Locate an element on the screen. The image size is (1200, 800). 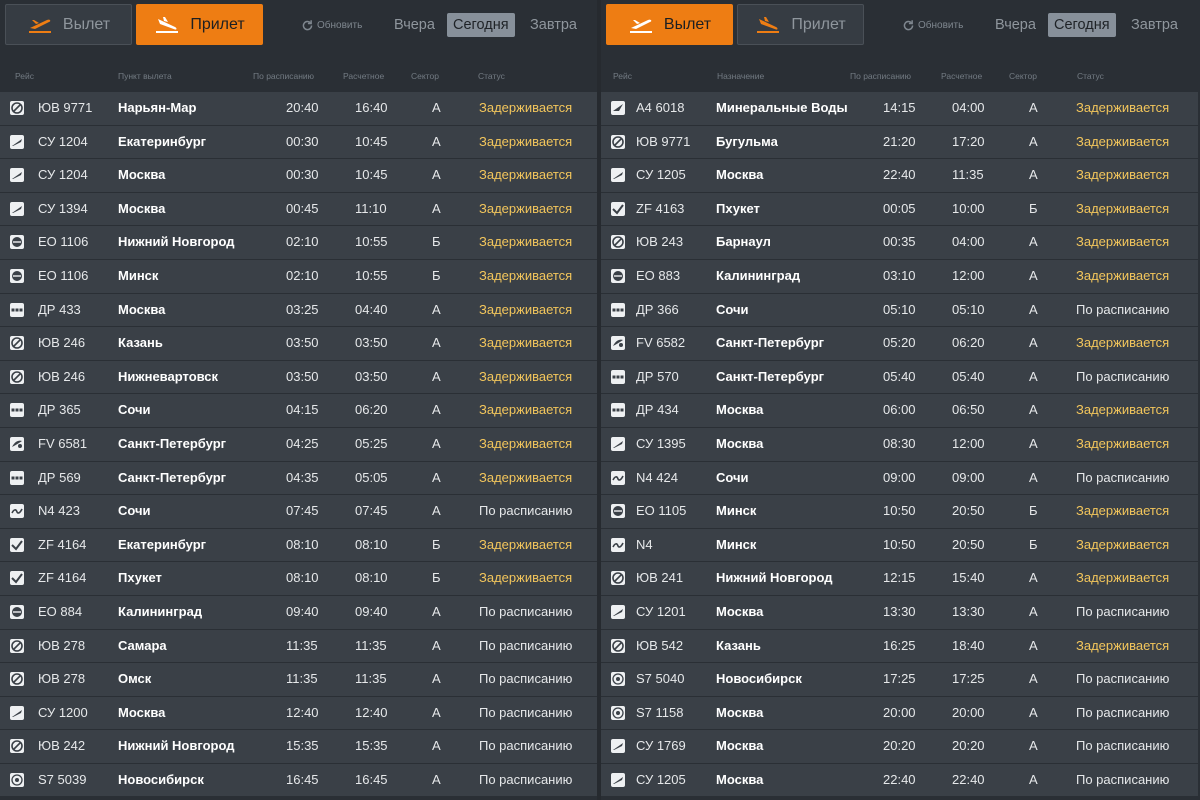
flight-number: ДР 366 is located at coordinates (657, 309).